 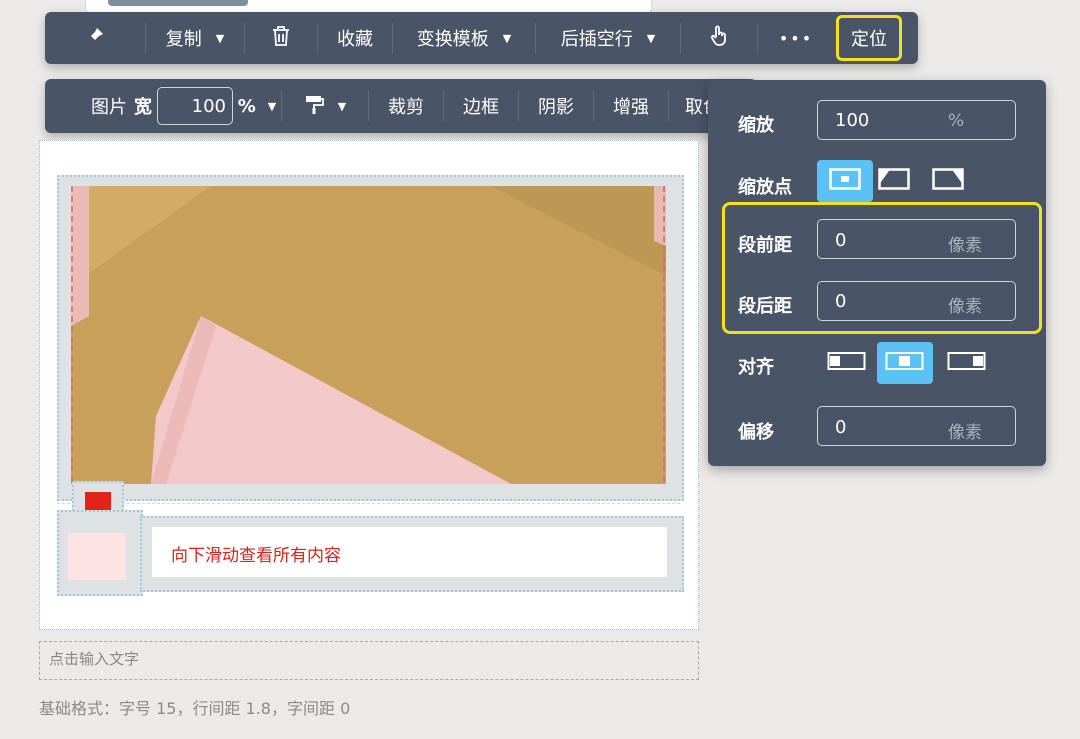 I want to click on scale-point-center-button, so click(x=845, y=181).